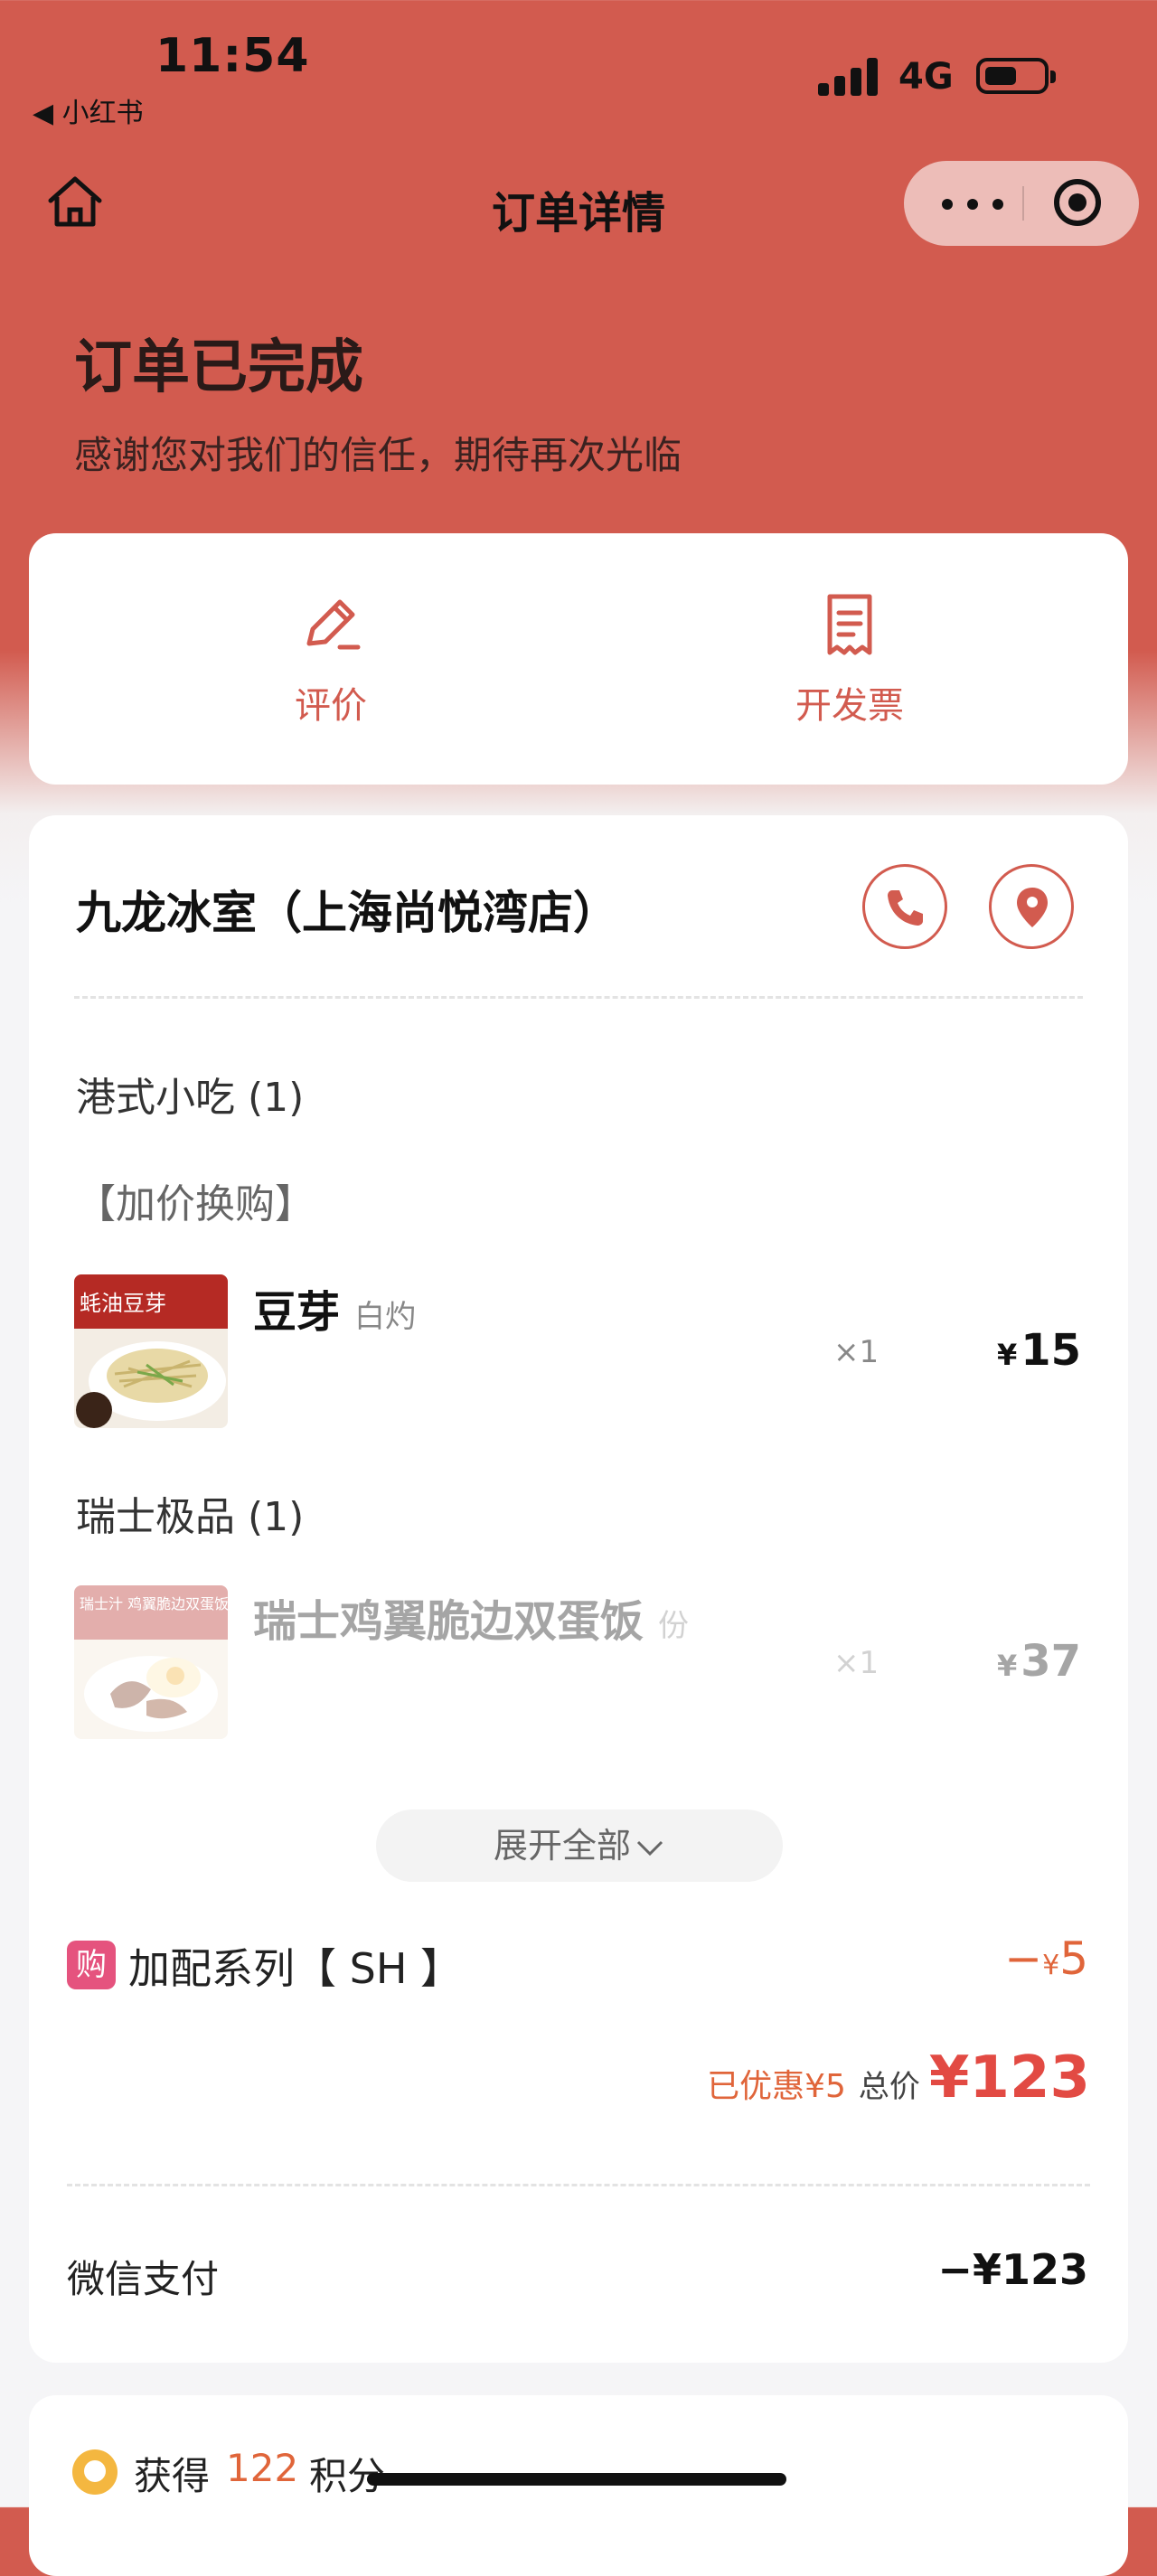  I want to click on item-price: ¥37, so click(1039, 1661).